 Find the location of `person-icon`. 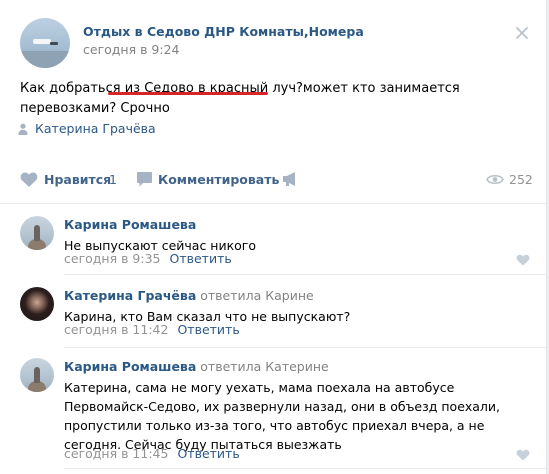

person-icon is located at coordinates (23, 129).